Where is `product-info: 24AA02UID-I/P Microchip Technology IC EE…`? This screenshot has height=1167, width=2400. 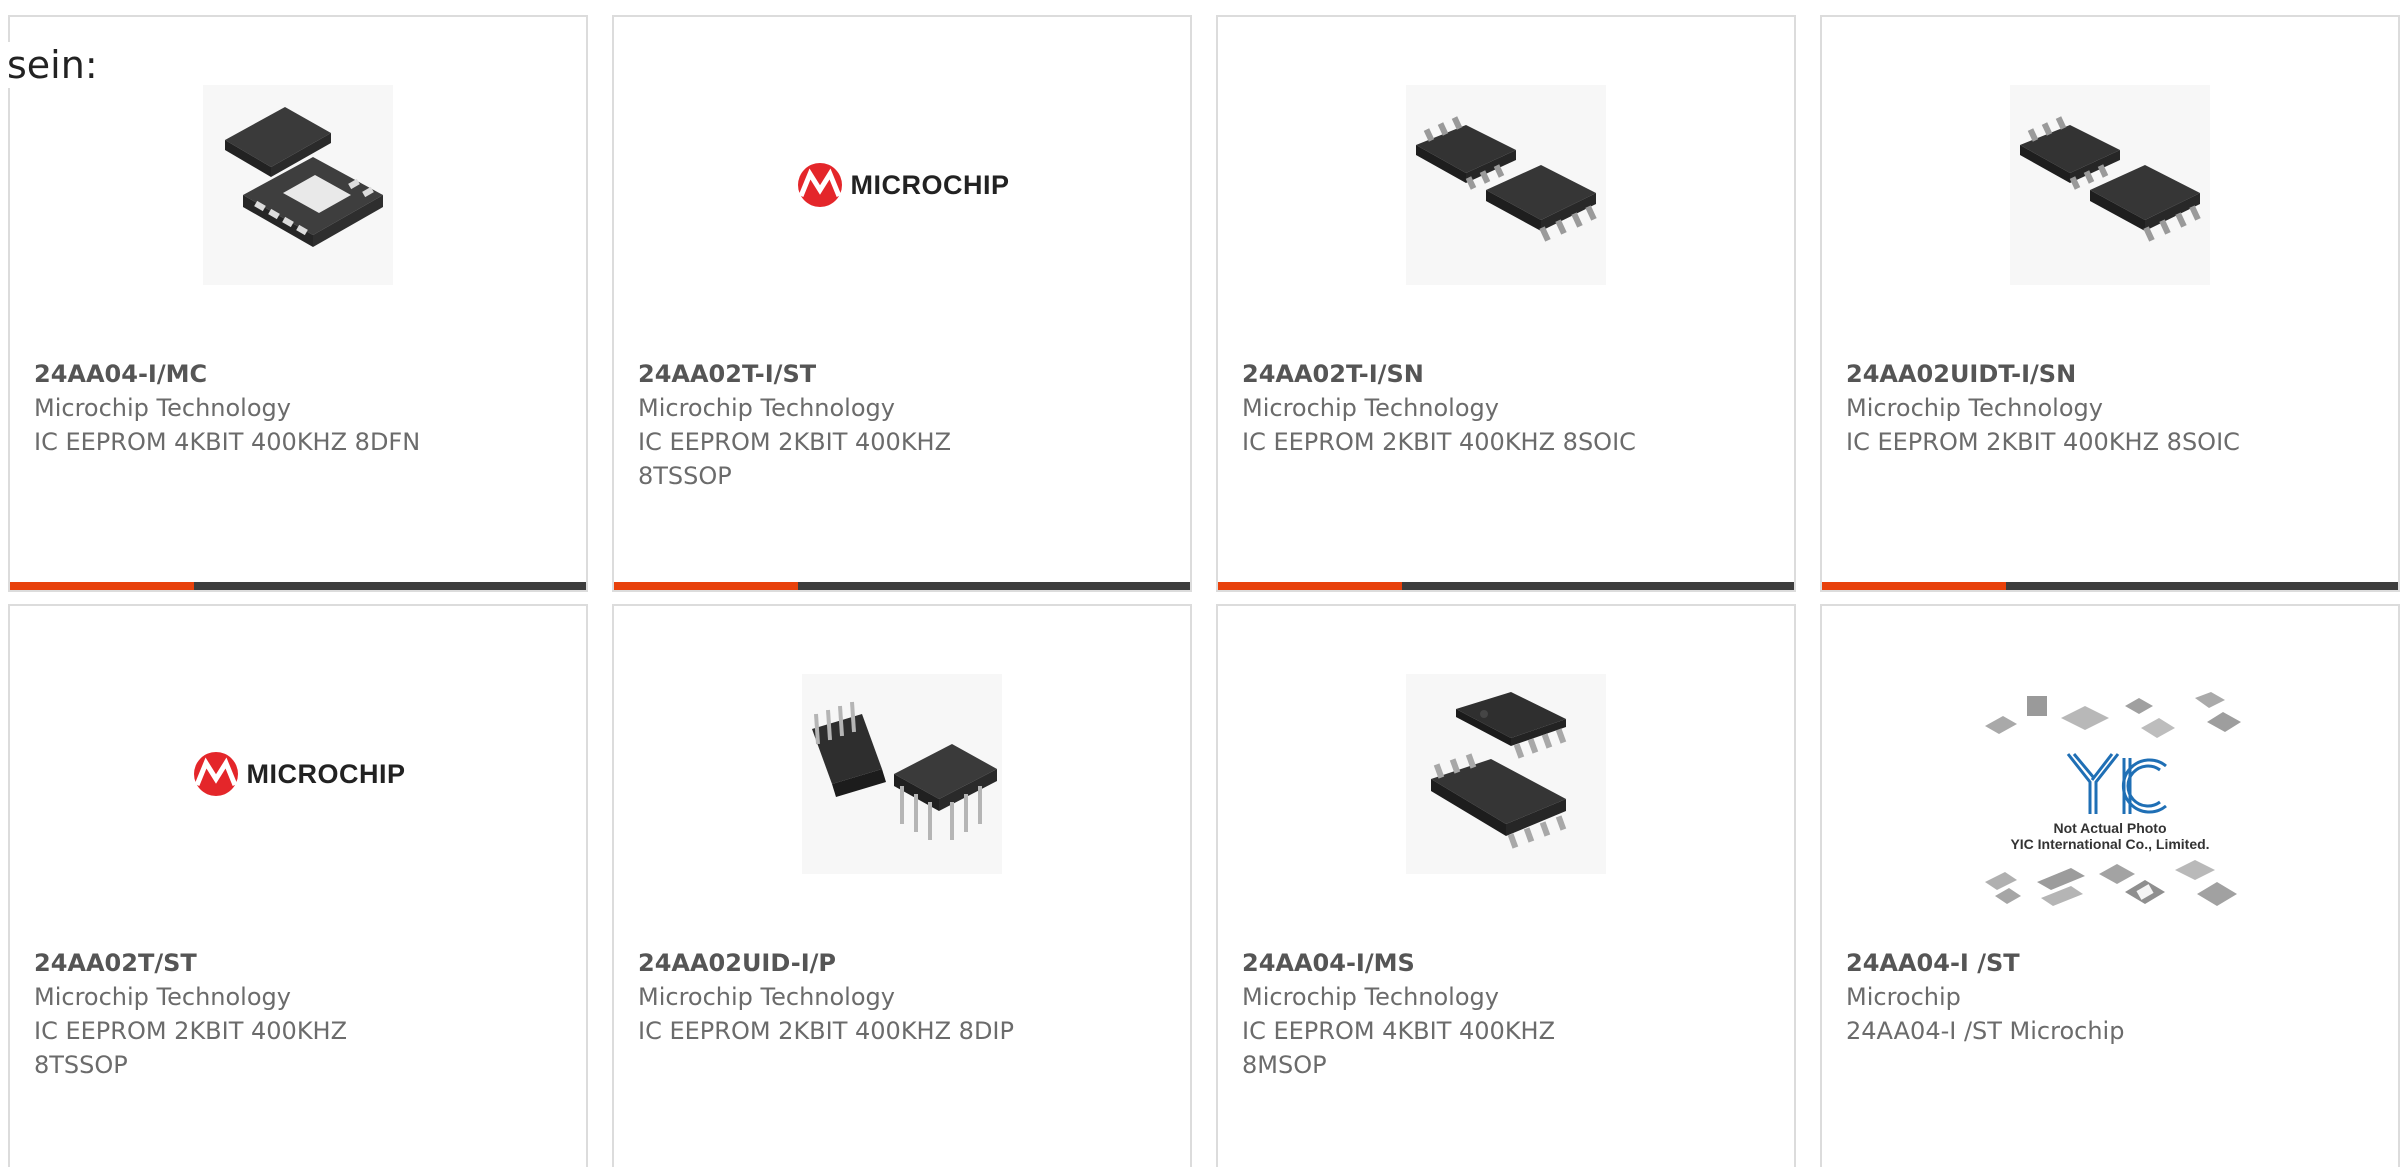
product-info: 24AA02UID-I/P Microchip Technology IC EE… is located at coordinates (848, 997).